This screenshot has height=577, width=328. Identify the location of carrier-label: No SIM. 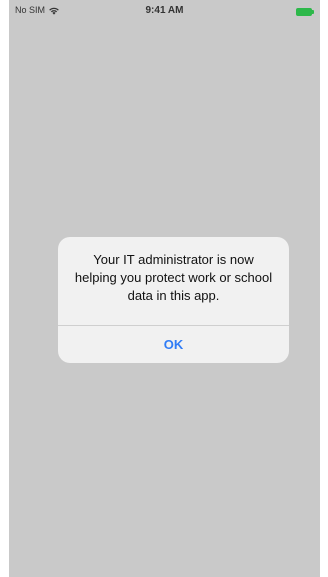
(30, 10).